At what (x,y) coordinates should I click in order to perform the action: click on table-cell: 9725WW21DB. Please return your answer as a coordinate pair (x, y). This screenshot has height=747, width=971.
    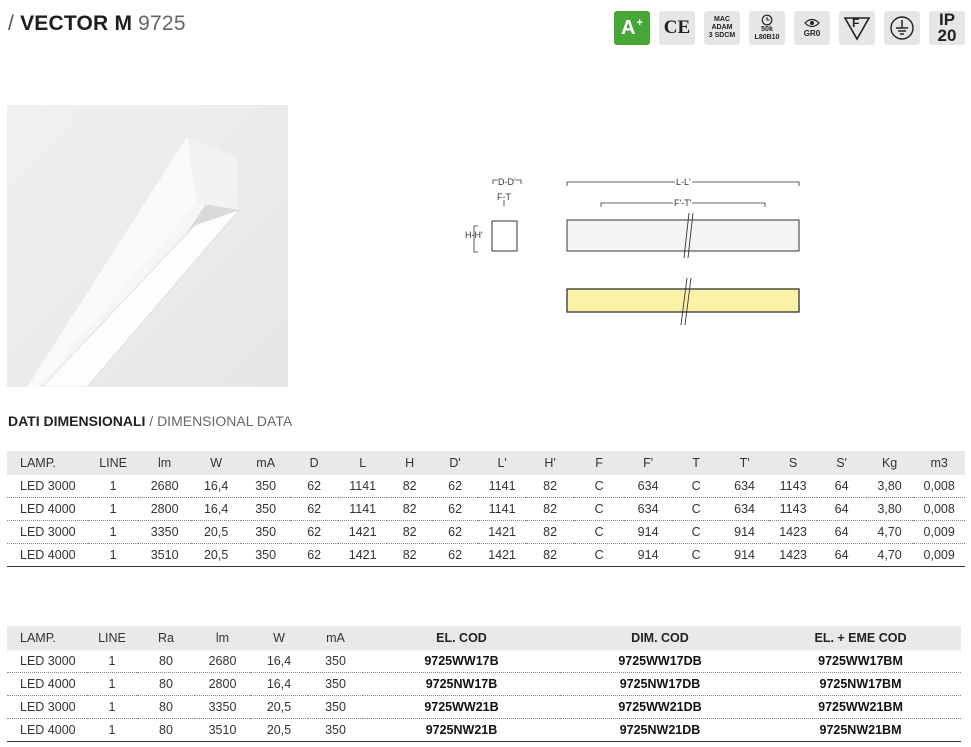
    Looking at the image, I should click on (660, 707).